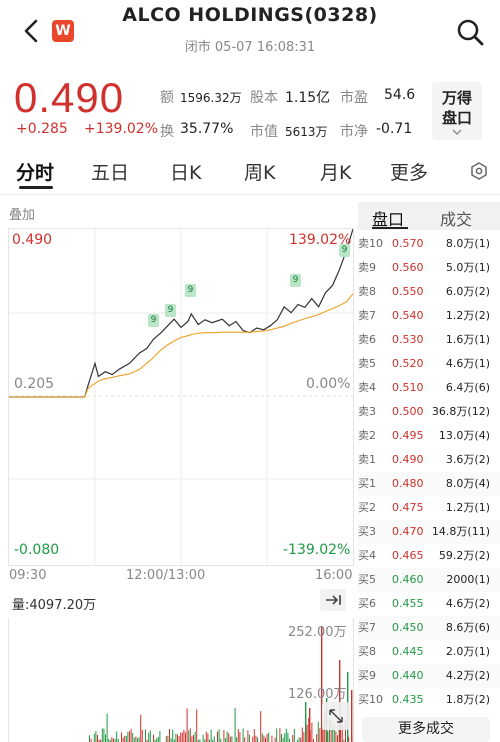  I want to click on tab-monthly-k: 月K, so click(335, 171).